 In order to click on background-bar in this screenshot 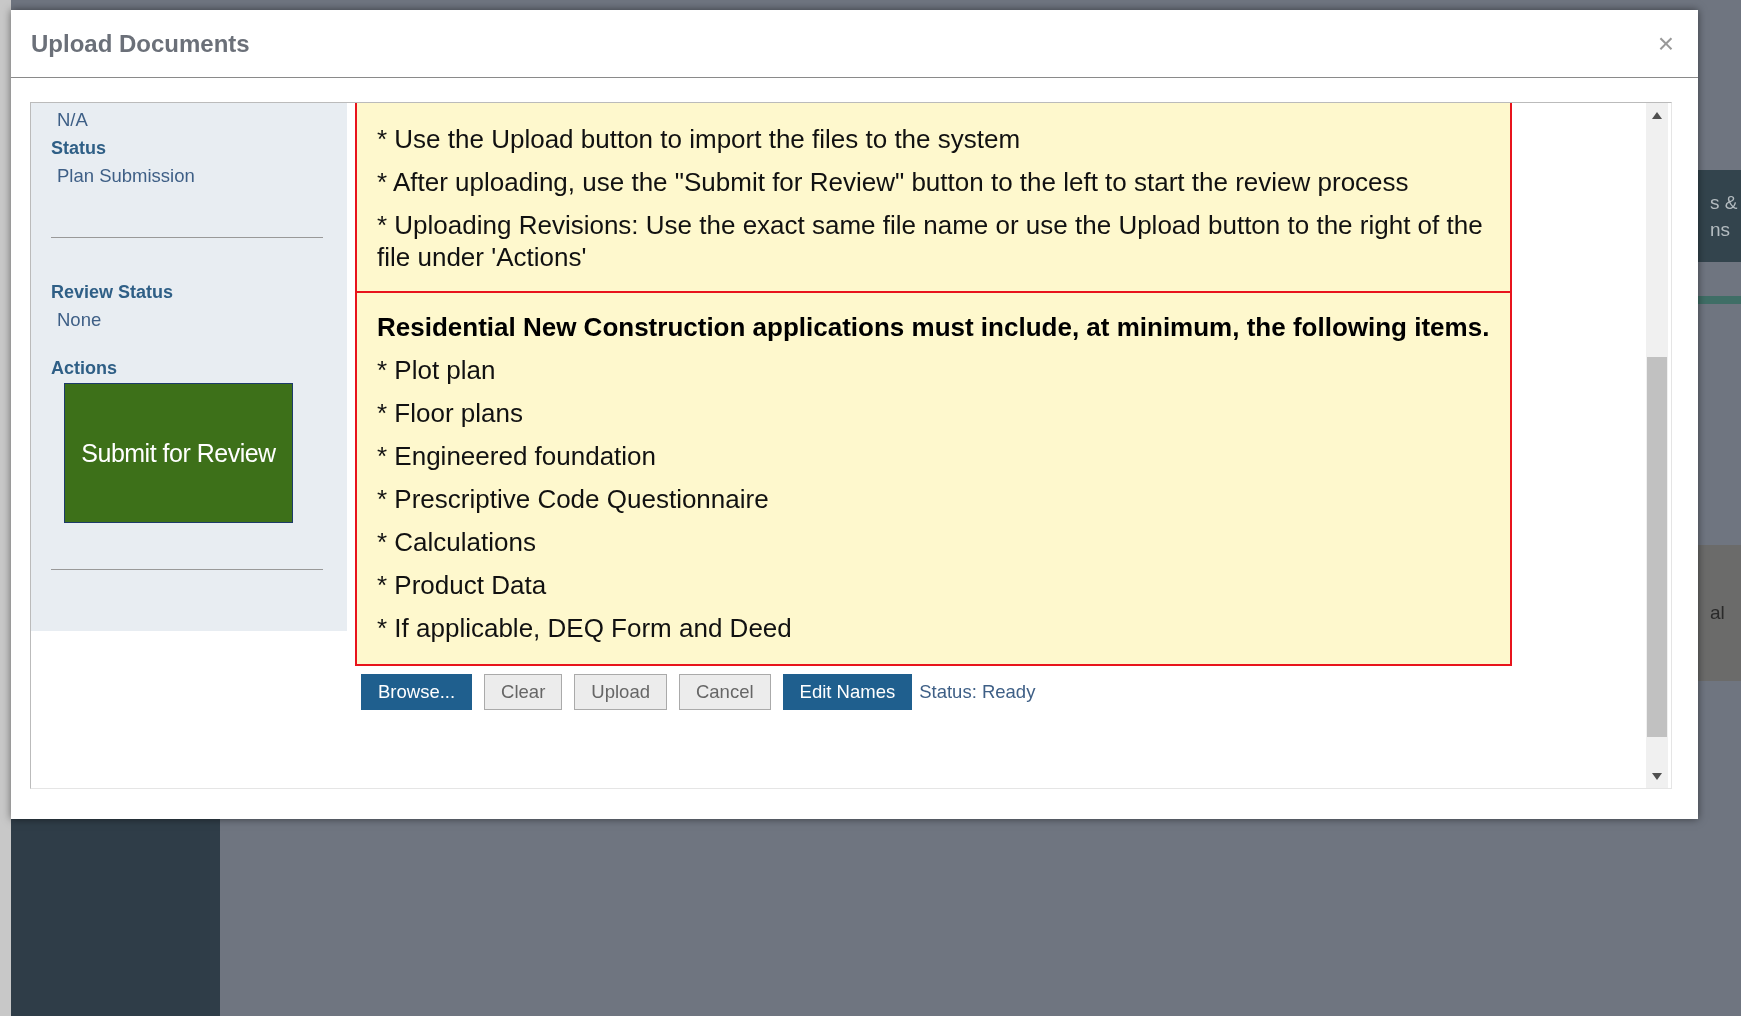, I will do `click(1719, 300)`.